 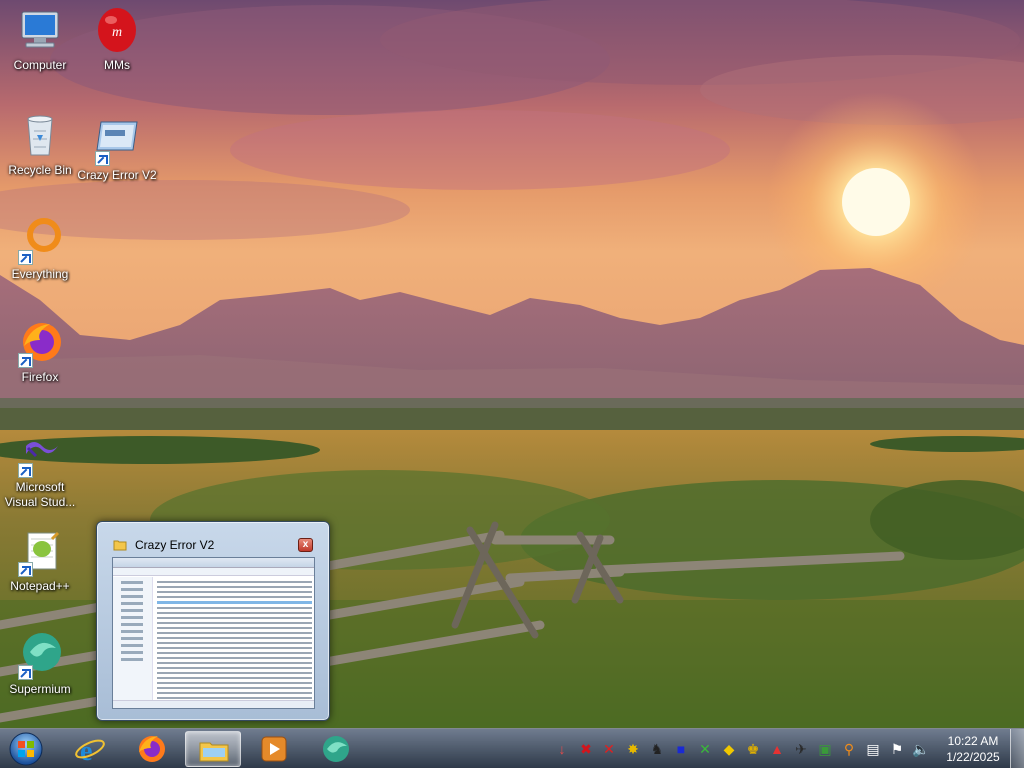 I want to click on desktop-icon-mms: m MMs, so click(x=117, y=39).